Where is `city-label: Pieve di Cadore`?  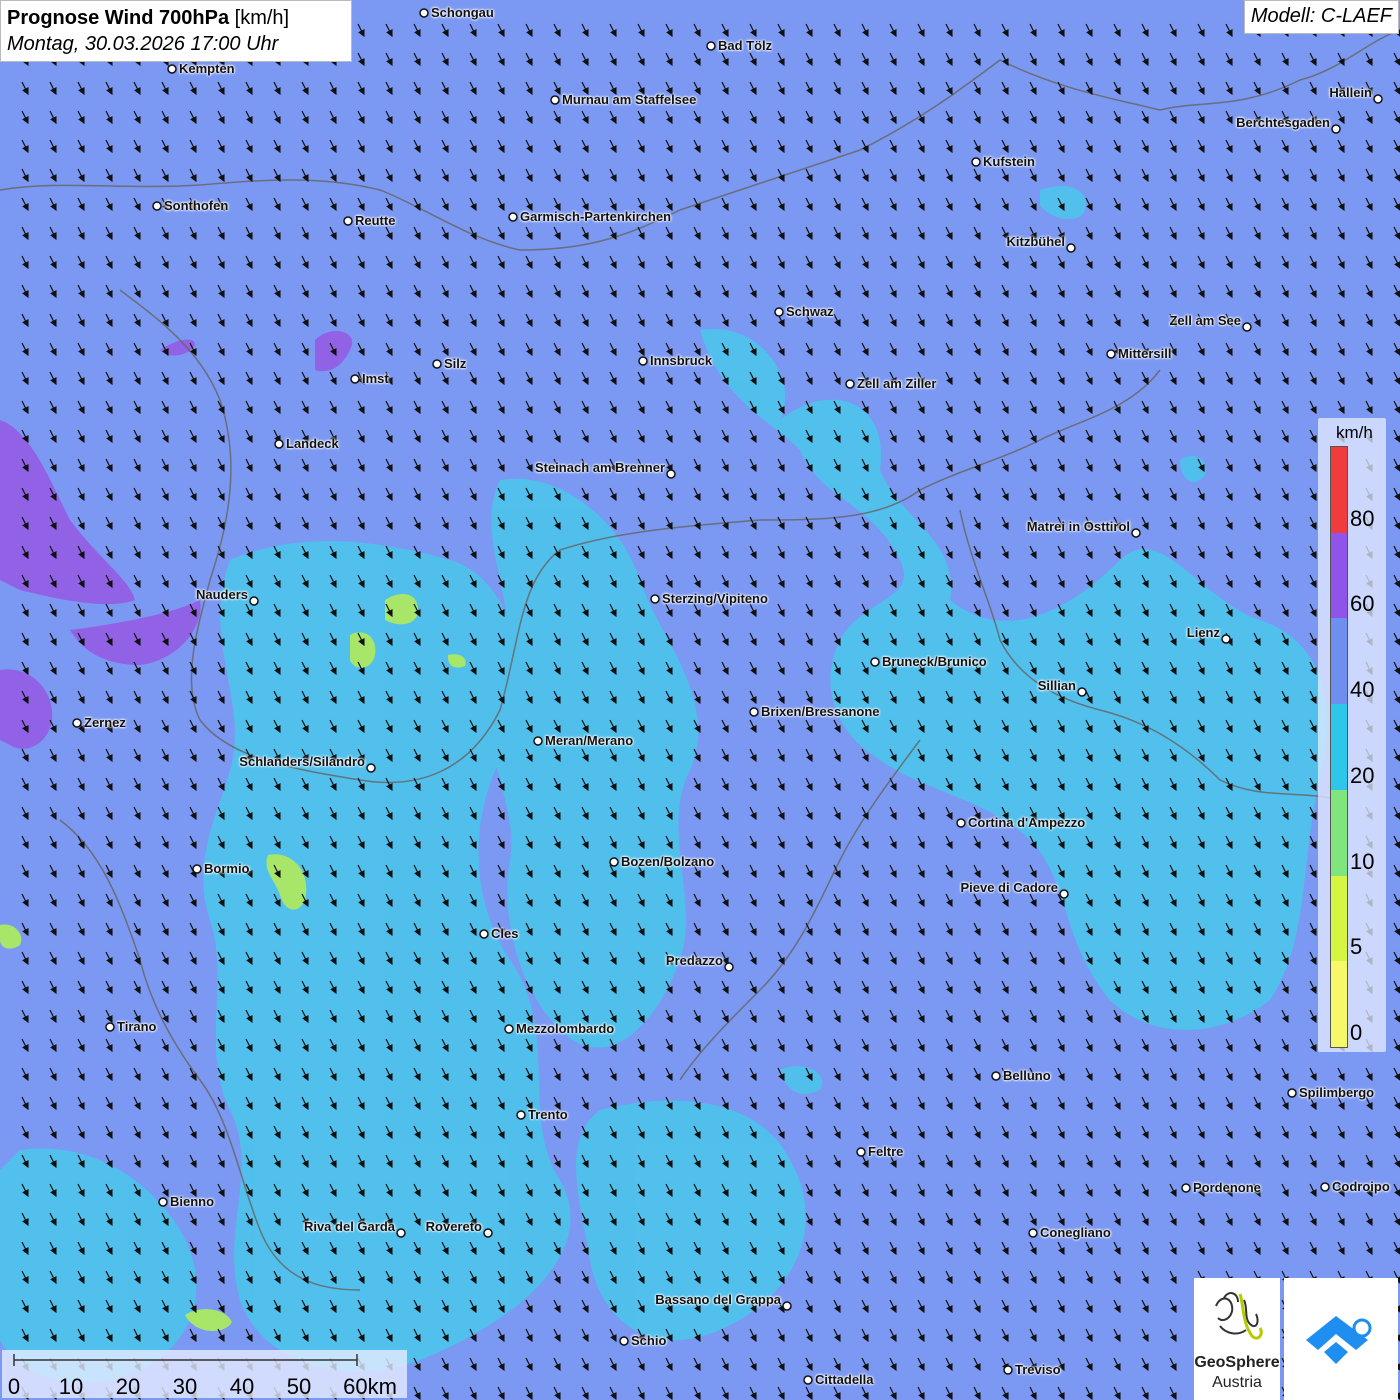 city-label: Pieve di Cadore is located at coordinates (1009, 887).